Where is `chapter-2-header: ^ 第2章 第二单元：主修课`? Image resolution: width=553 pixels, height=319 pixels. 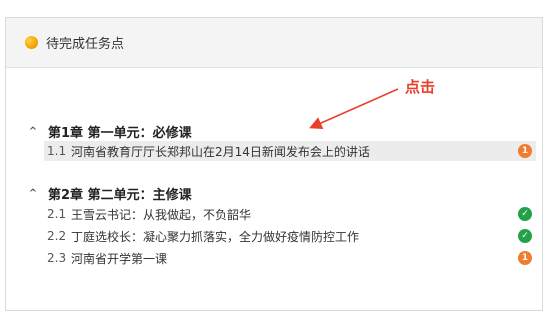
chapter-2-header: ^ 第2章 第二单元：主修课 is located at coordinates (109, 193).